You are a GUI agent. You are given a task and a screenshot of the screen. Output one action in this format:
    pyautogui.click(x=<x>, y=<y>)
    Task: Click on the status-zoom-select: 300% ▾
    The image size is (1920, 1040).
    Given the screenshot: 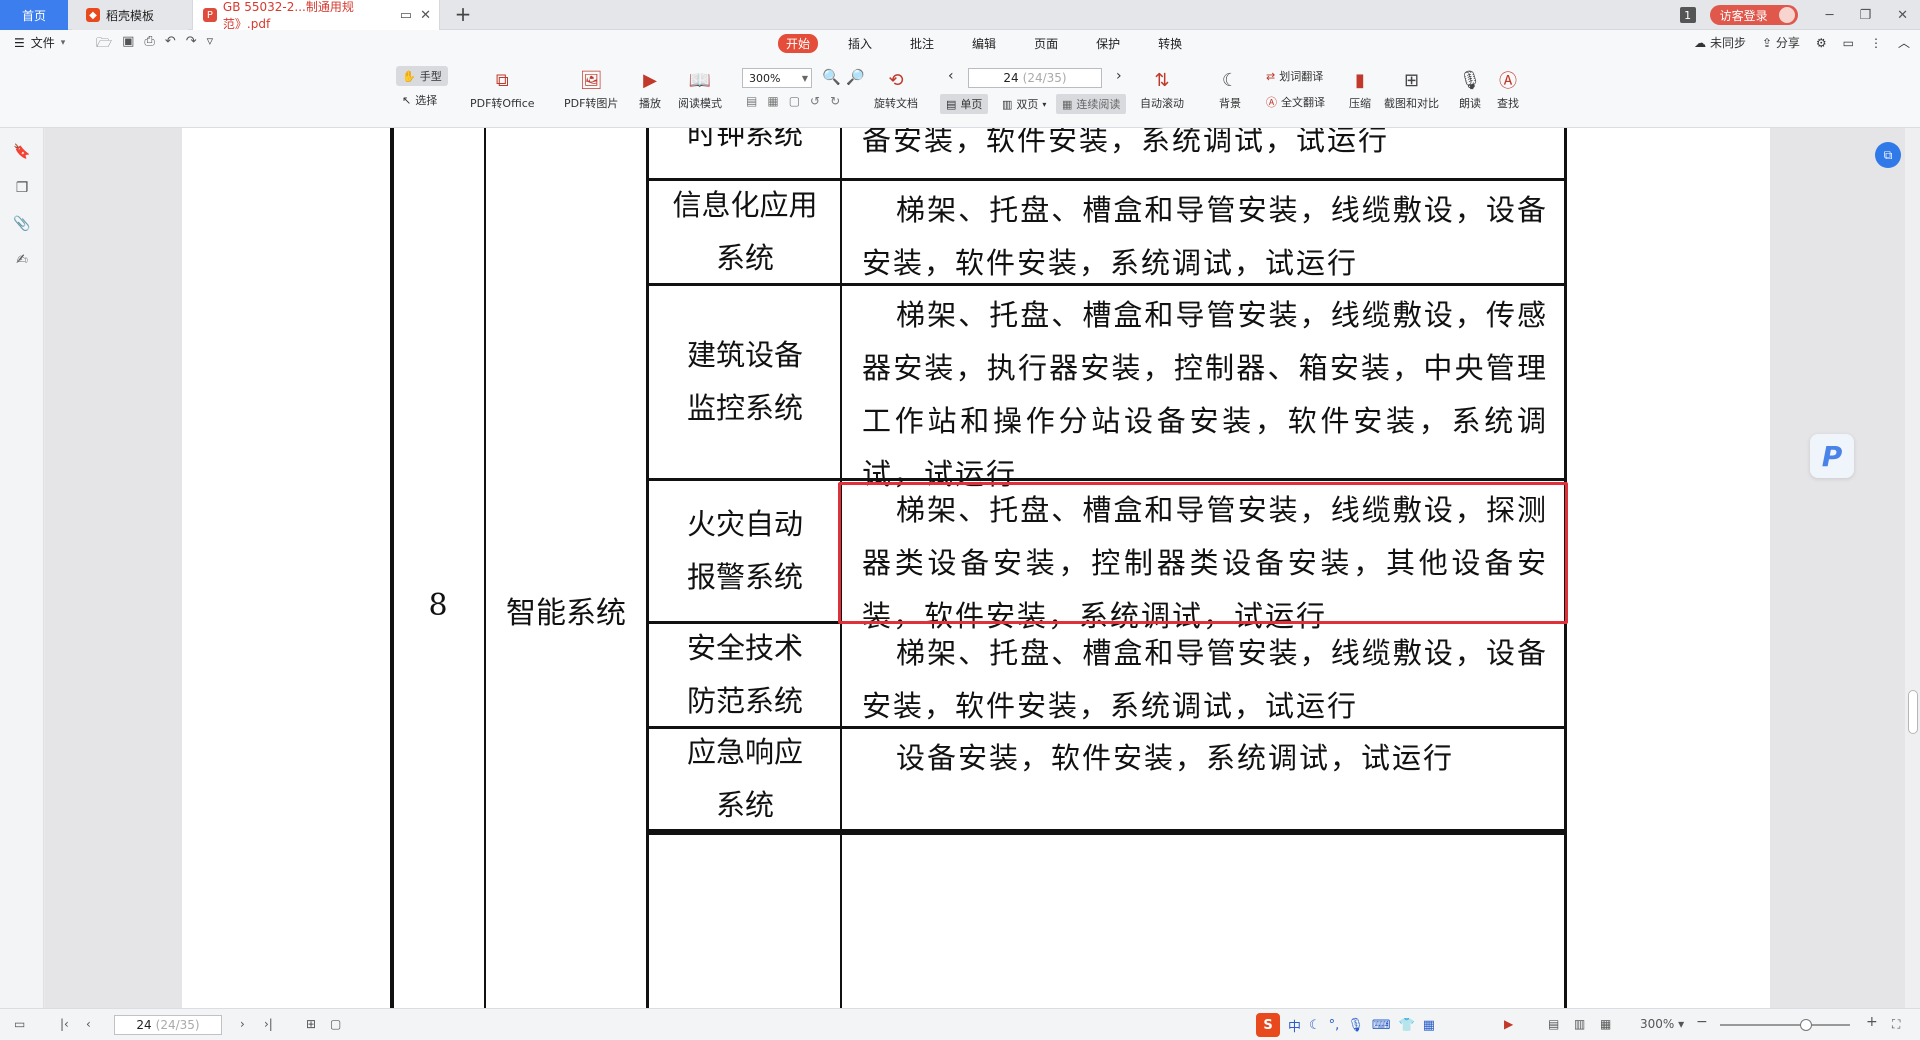 What is the action you would take?
    pyautogui.click(x=1662, y=1024)
    